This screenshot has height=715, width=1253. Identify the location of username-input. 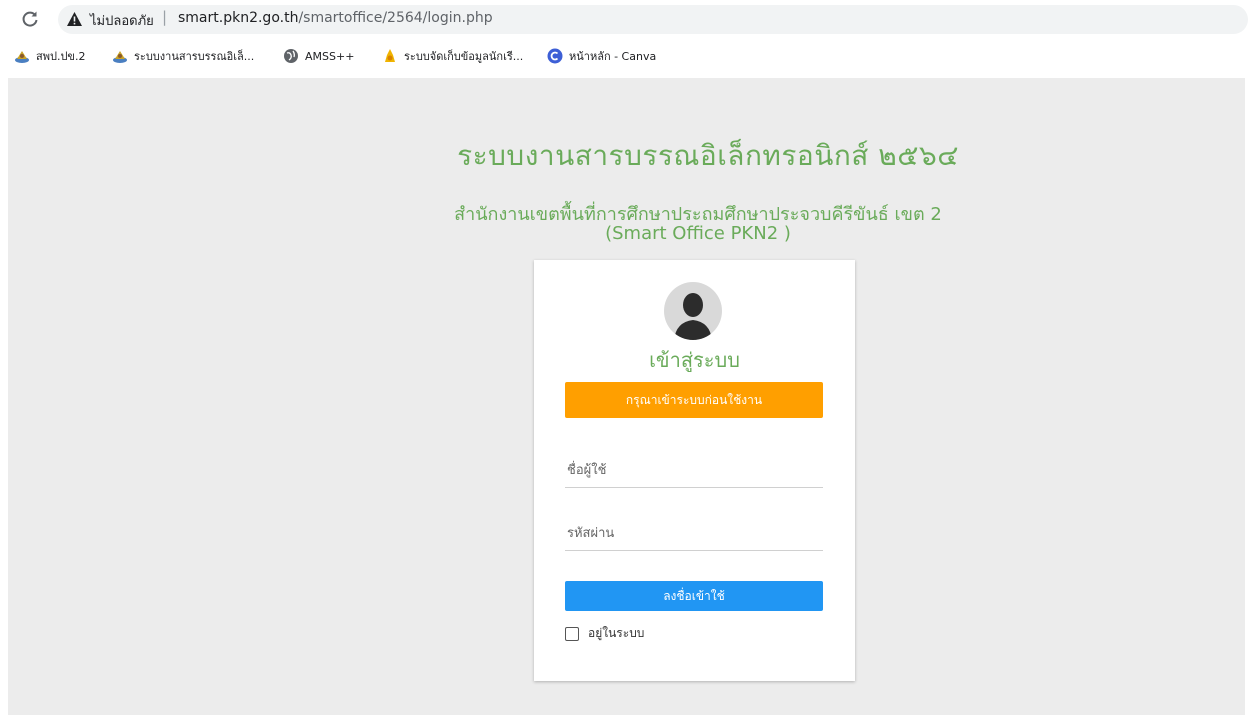
(694, 471).